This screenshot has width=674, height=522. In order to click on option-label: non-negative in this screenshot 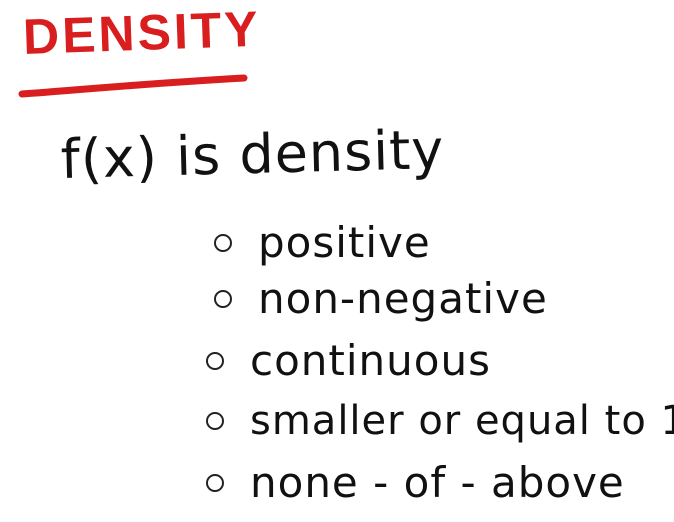, I will do `click(403, 298)`.